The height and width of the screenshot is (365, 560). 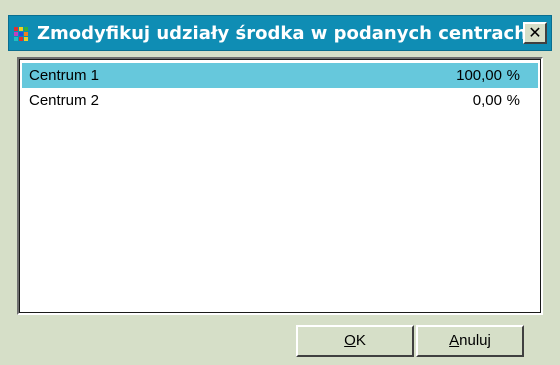 I want to click on ok-label-rest: K, so click(x=360, y=340).